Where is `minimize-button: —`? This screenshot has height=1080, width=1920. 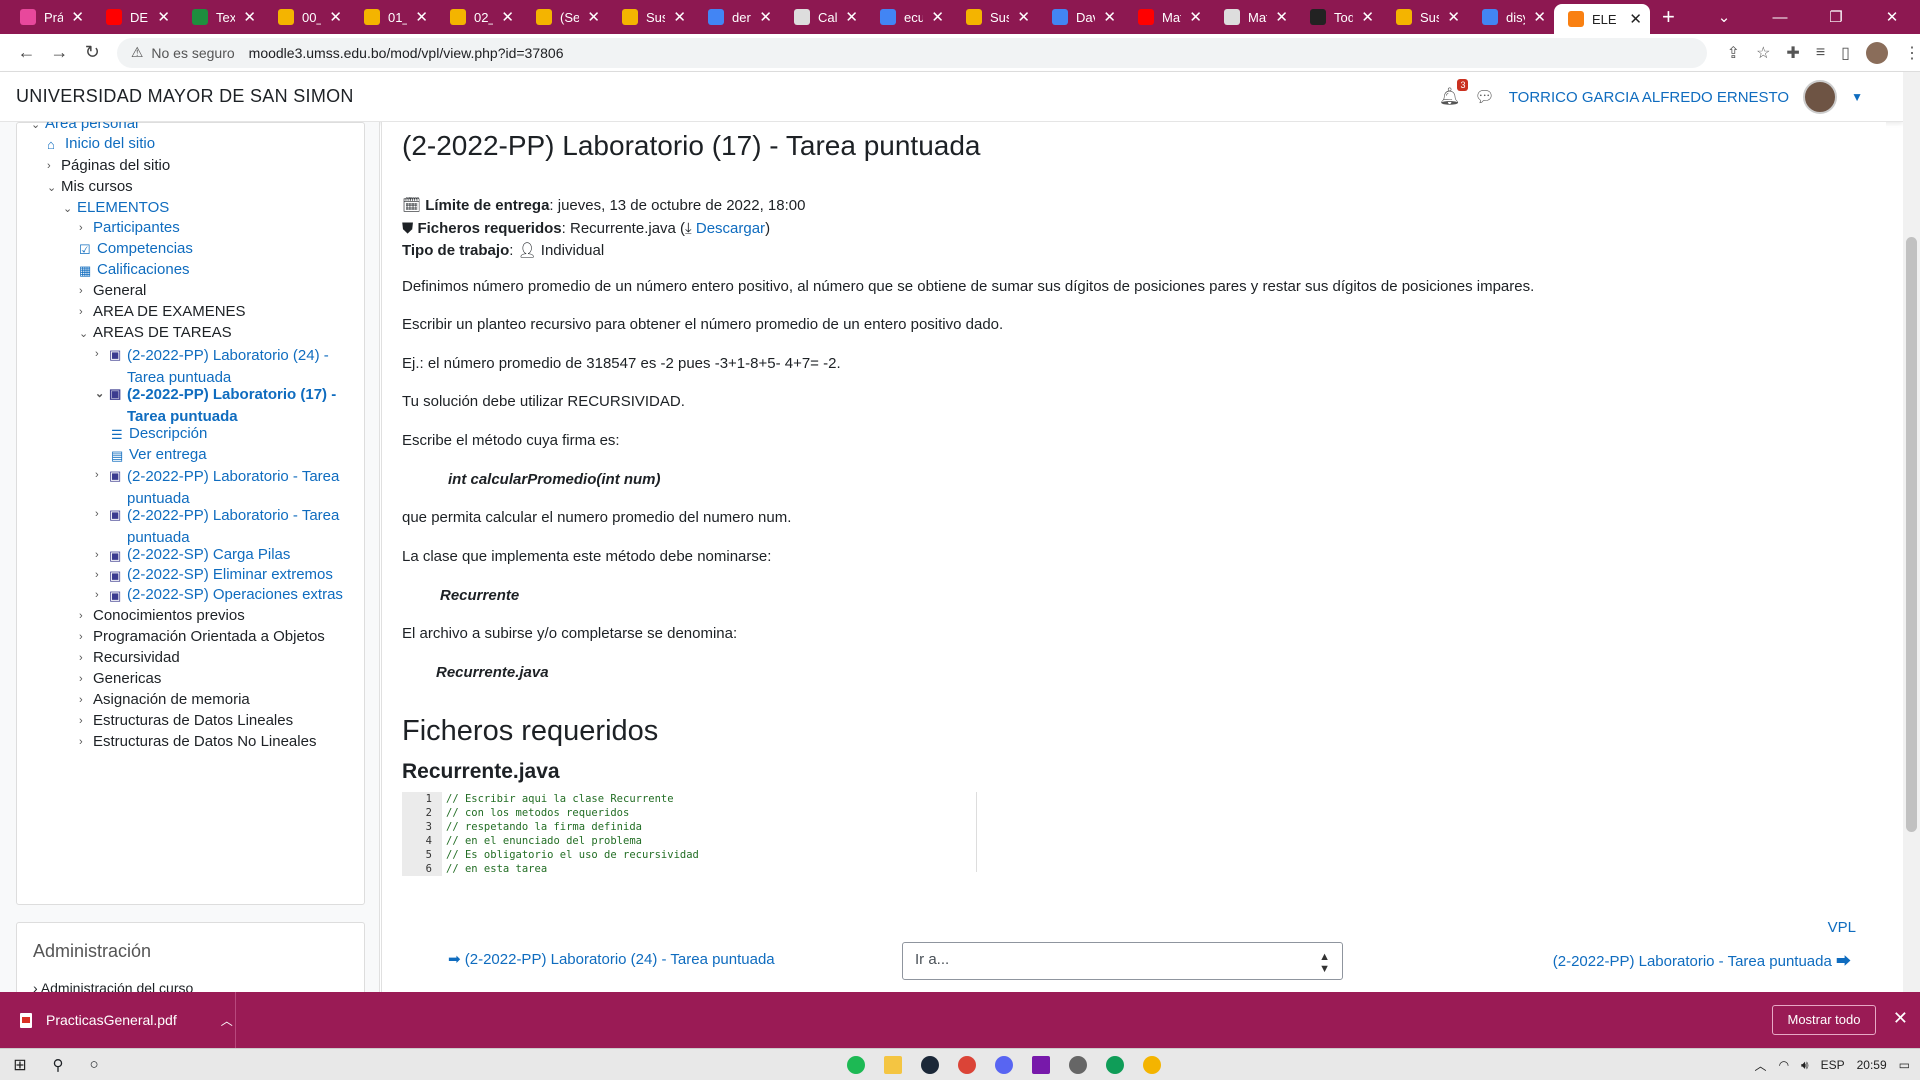 minimize-button: — is located at coordinates (1780, 17).